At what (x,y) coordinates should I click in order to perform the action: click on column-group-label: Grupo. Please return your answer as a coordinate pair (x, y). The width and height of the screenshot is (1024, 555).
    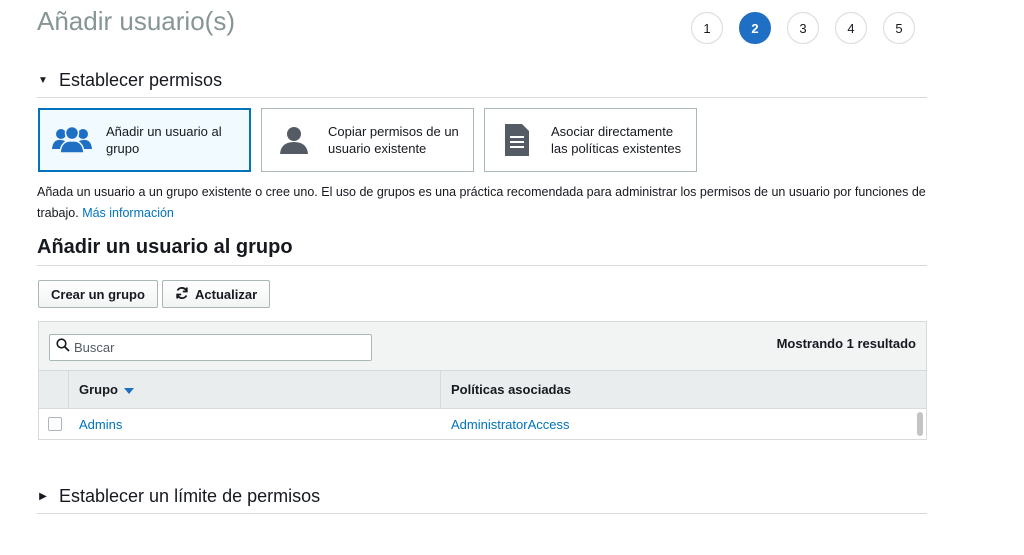
    Looking at the image, I should click on (98, 389).